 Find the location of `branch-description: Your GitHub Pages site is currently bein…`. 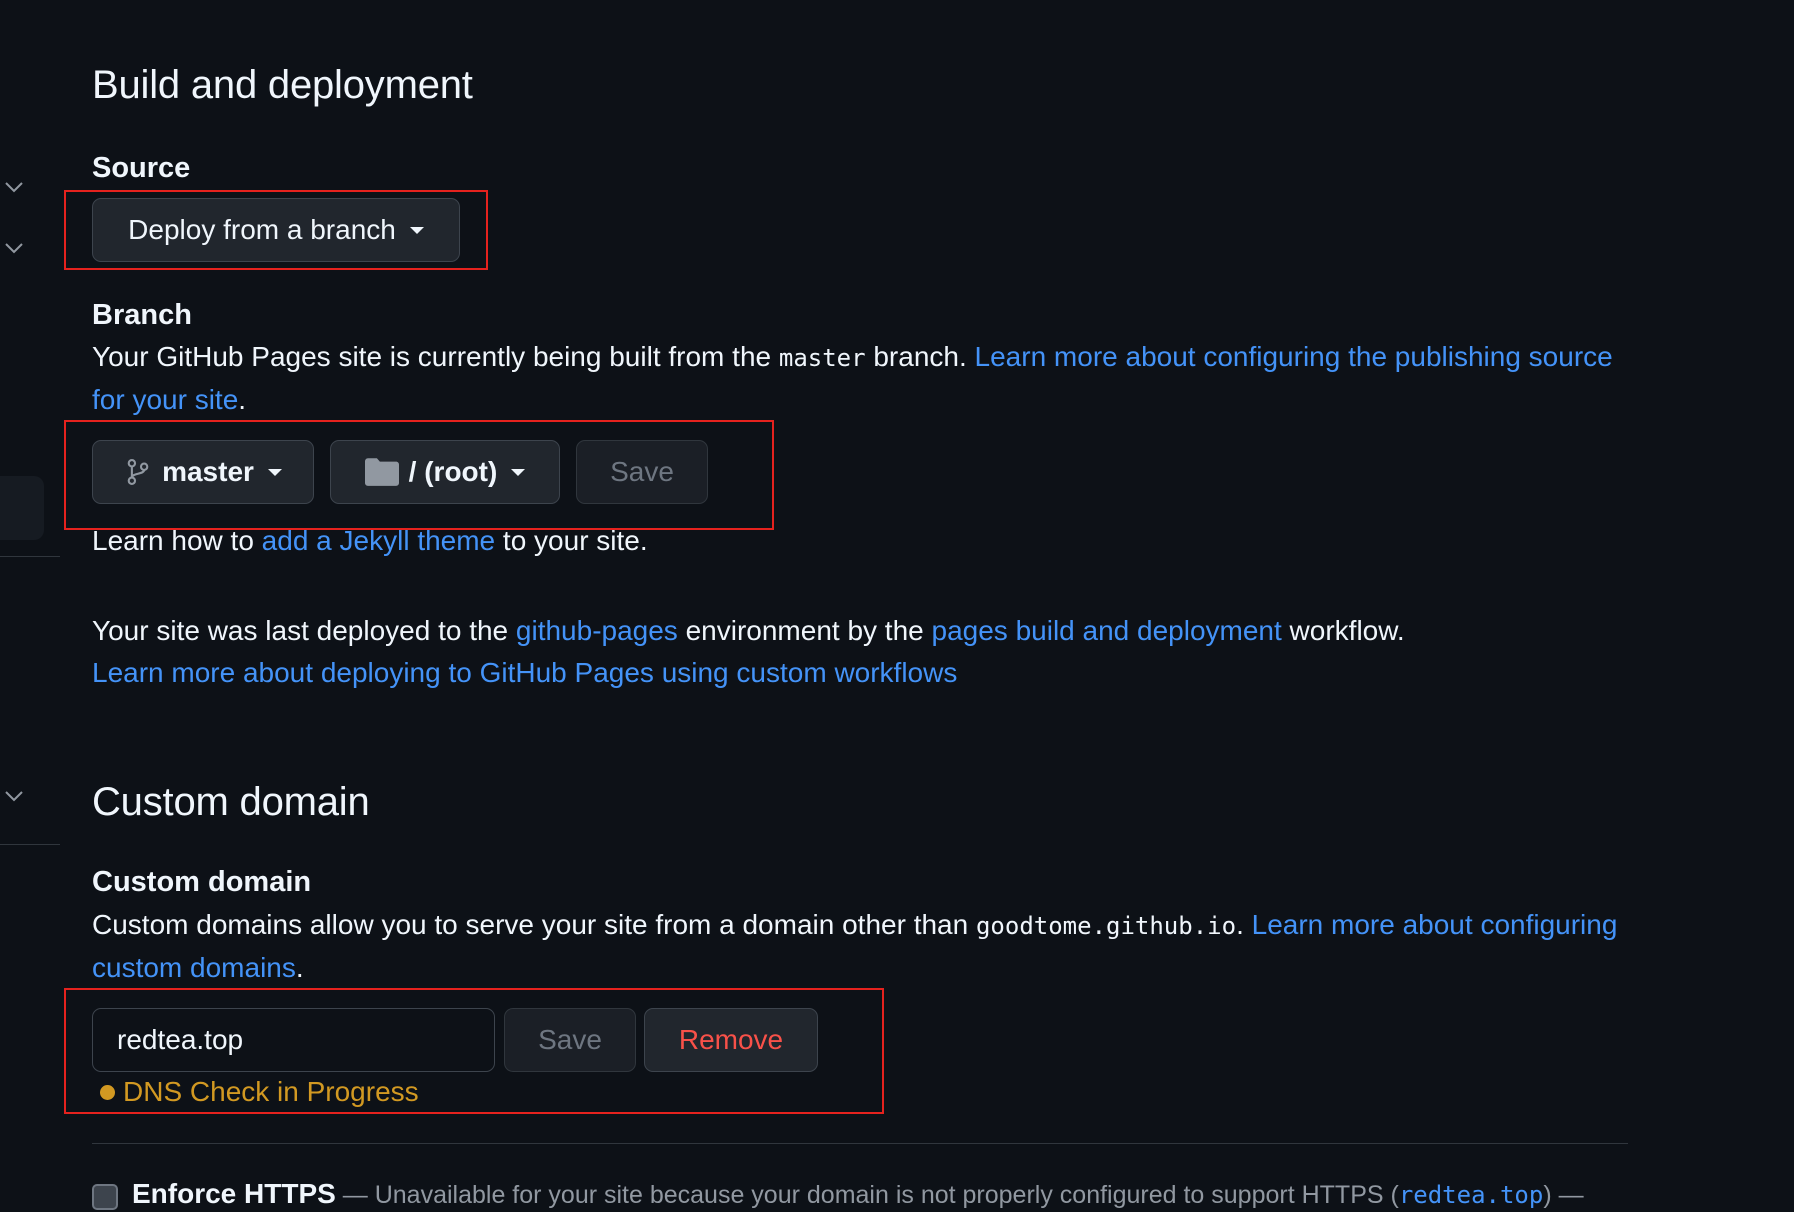

branch-description: Your GitHub Pages site is currently bein… is located at coordinates (857, 378).